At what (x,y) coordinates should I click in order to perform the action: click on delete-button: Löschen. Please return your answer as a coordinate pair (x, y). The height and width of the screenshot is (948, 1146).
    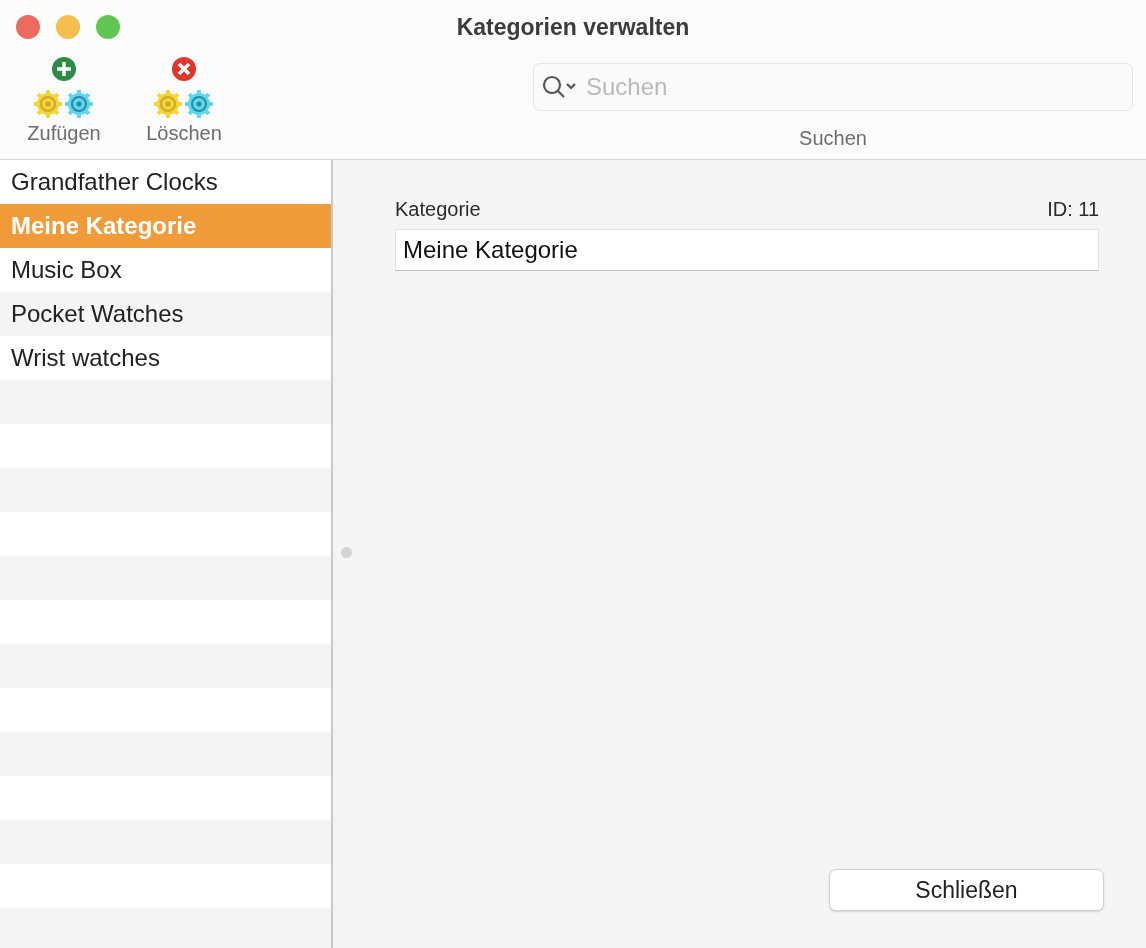
    Looking at the image, I should click on (184, 100).